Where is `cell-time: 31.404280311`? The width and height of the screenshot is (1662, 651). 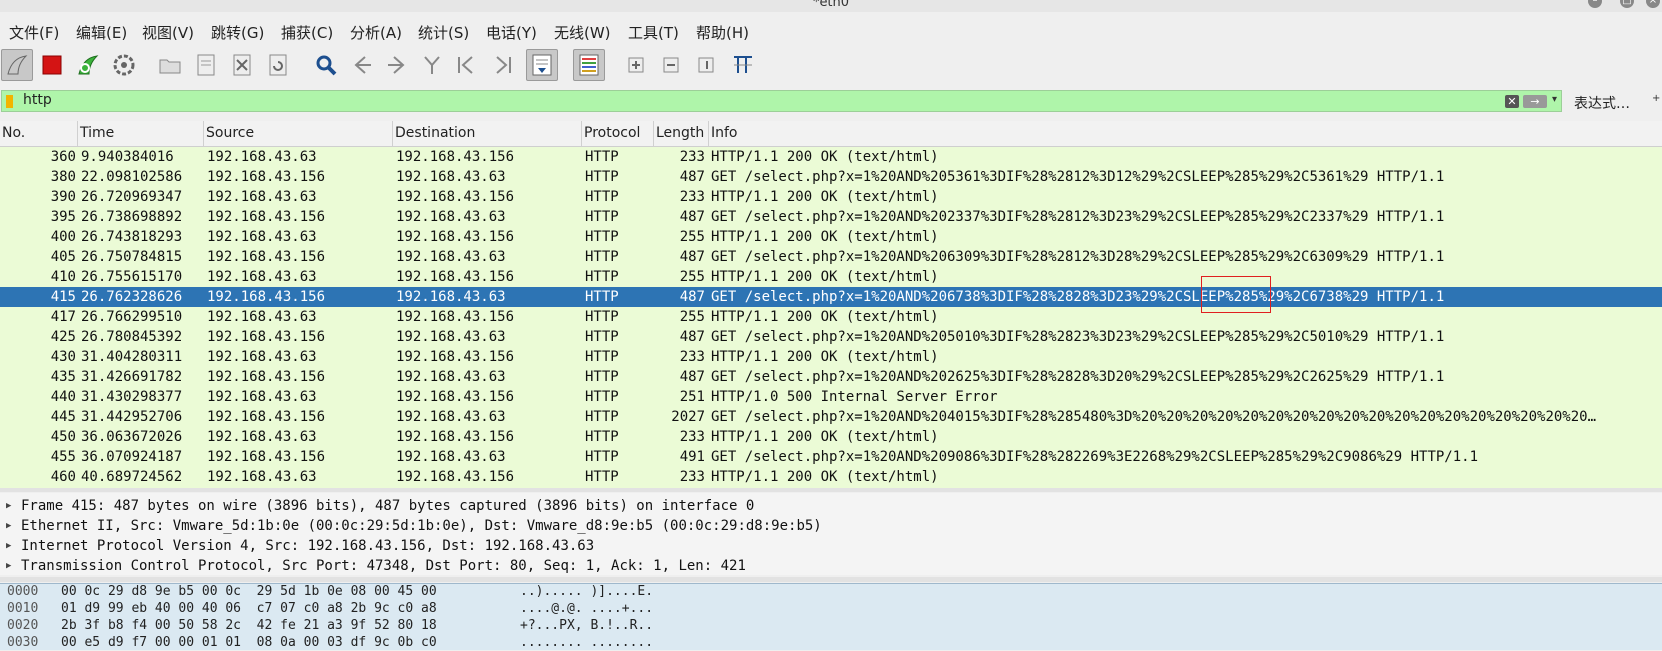
cell-time: 31.404280311 is located at coordinates (132, 357).